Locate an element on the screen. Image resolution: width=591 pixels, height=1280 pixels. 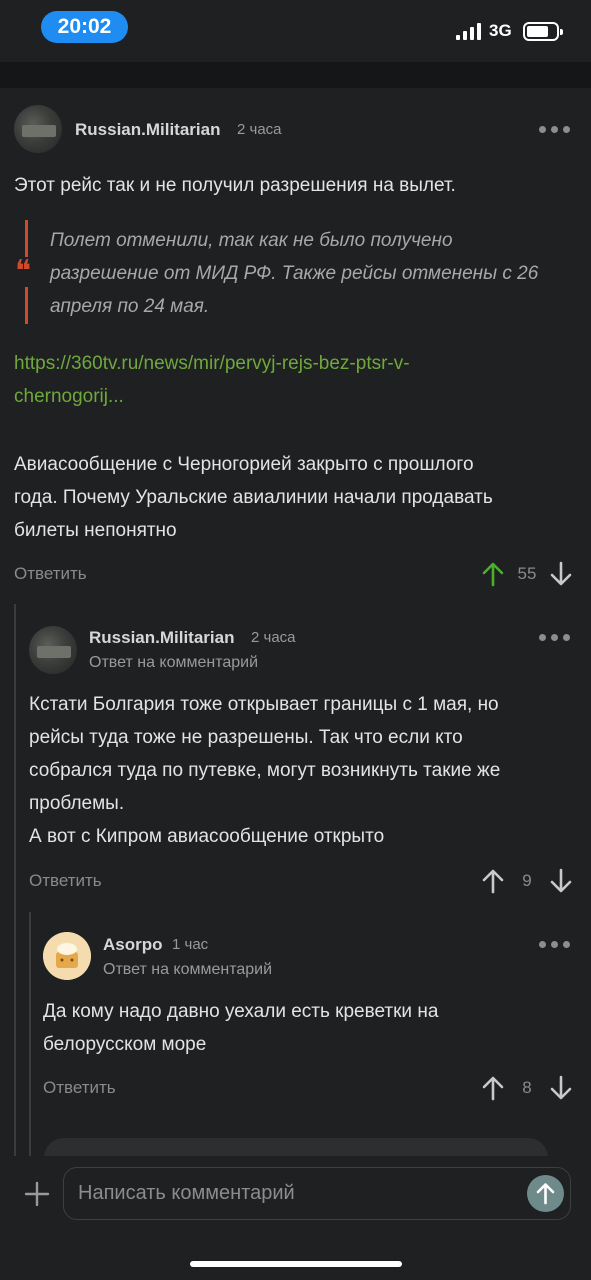
comment-input: Написать комментарий is located at coordinates (317, 1193).